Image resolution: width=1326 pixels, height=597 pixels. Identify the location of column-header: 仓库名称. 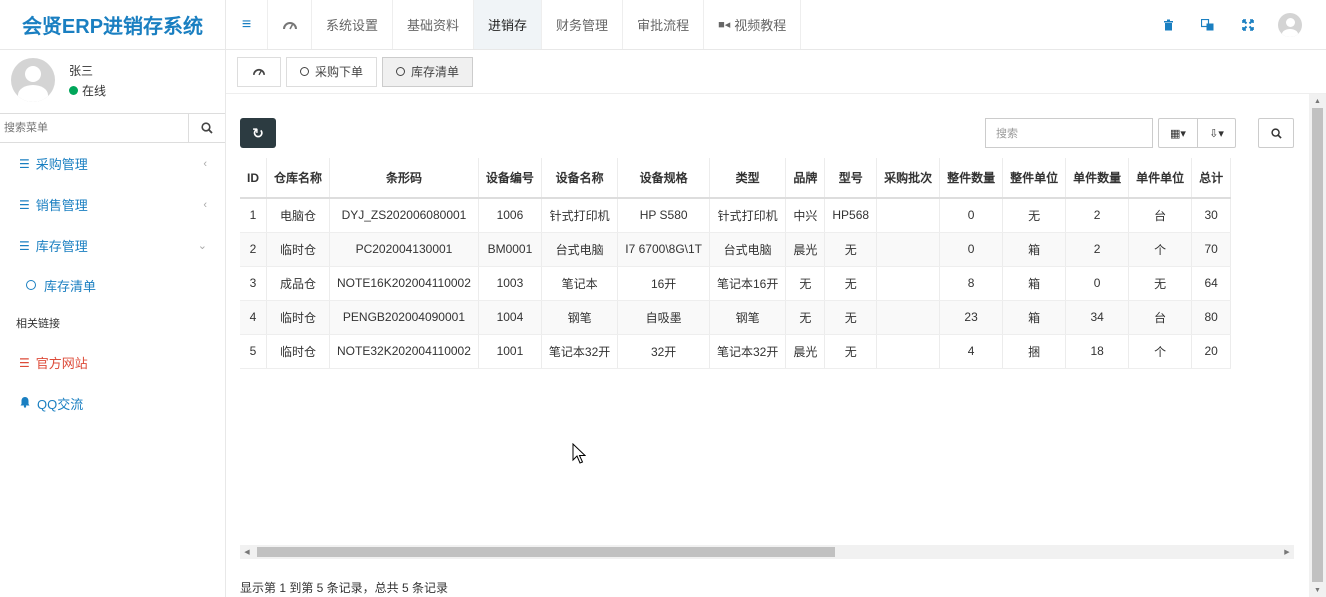
(298, 178).